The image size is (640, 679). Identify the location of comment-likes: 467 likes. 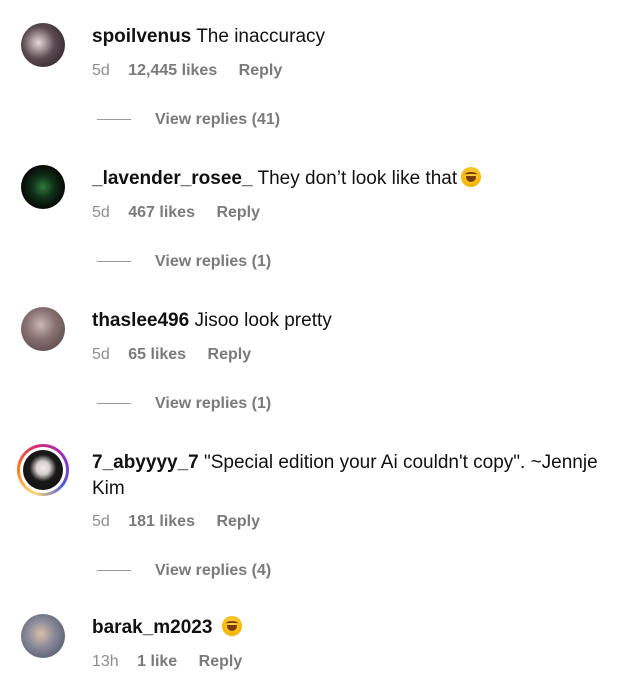
(161, 213).